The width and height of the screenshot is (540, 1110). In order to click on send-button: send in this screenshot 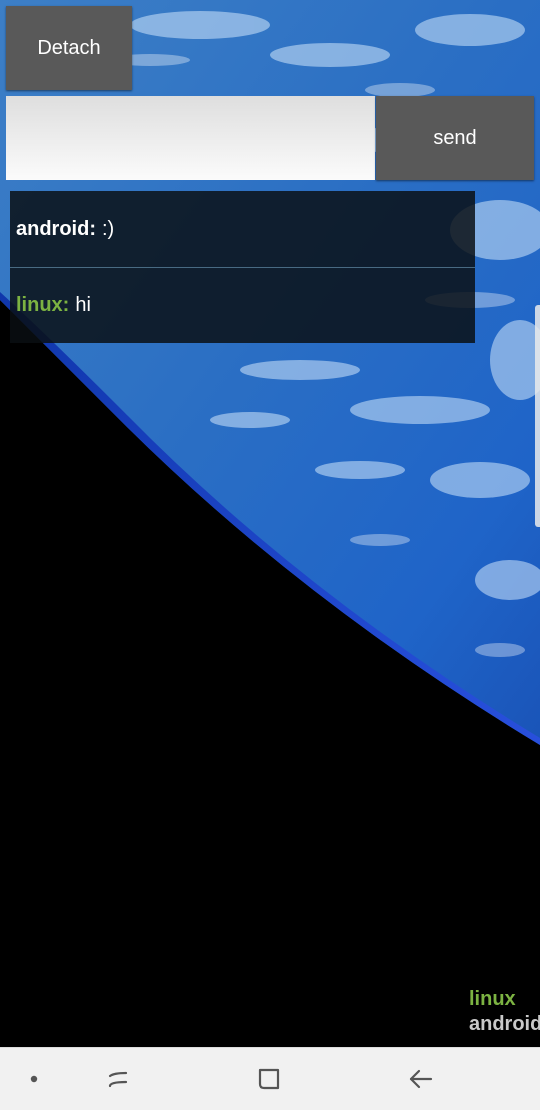, I will do `click(455, 138)`.